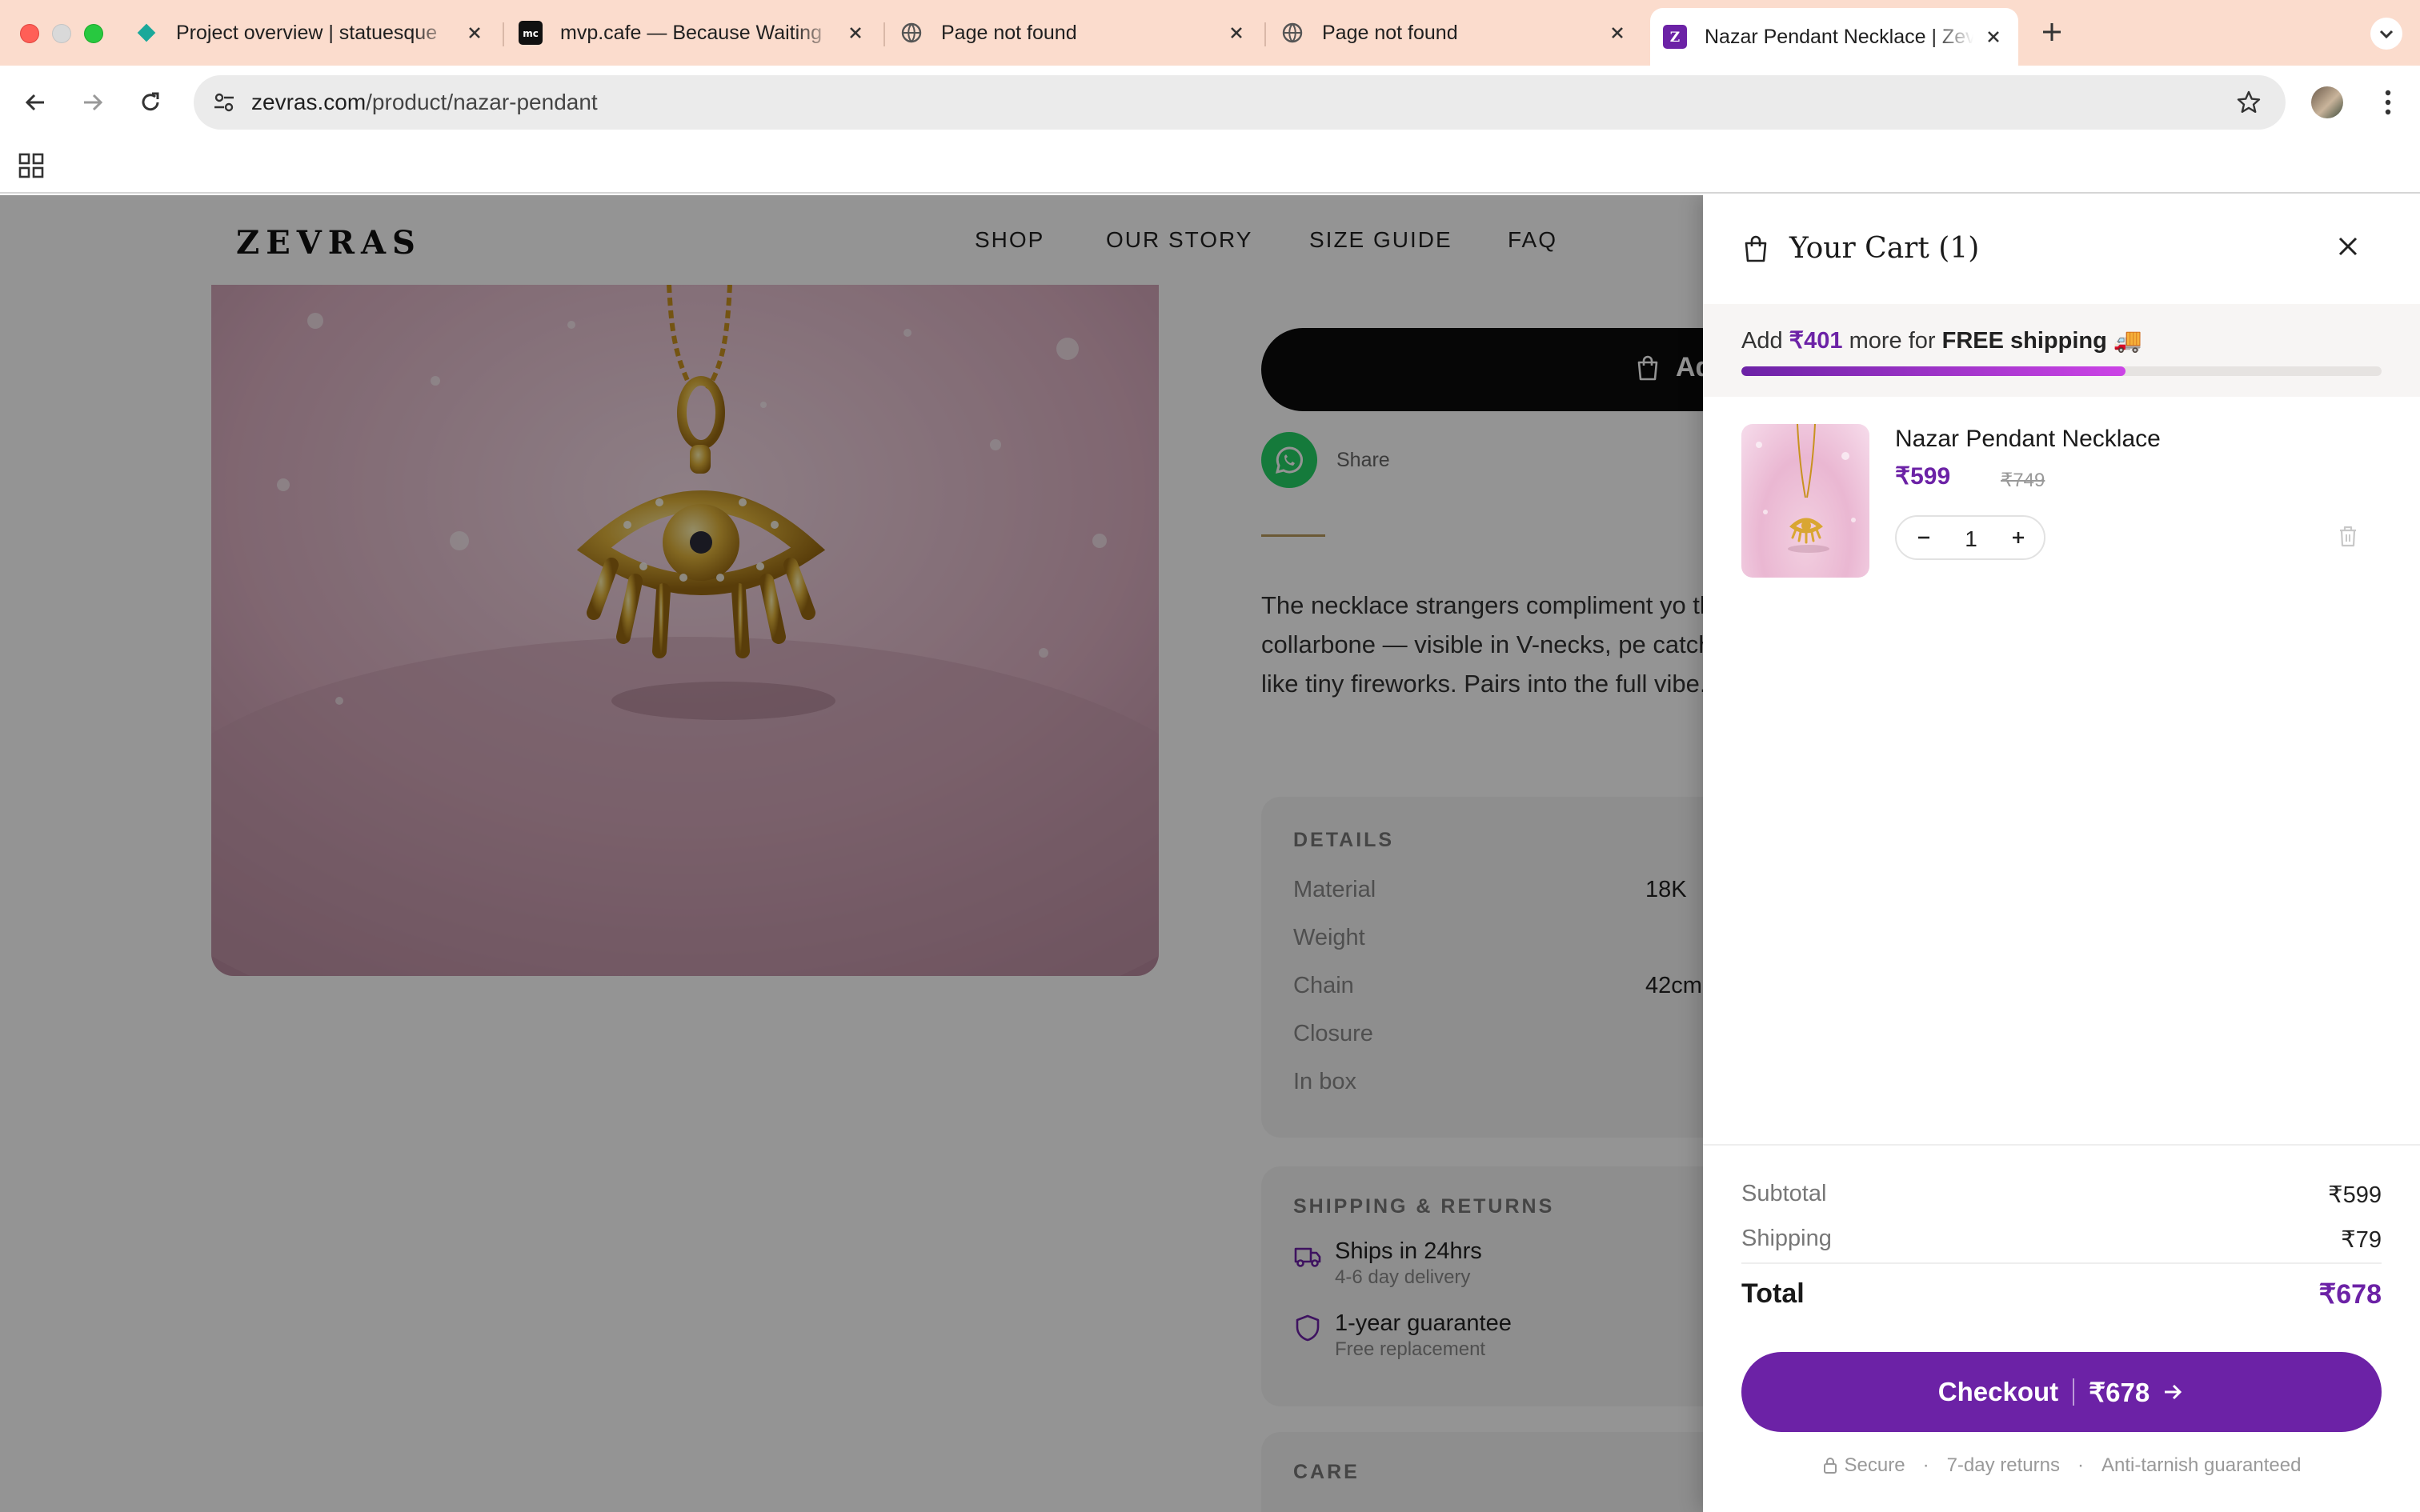  I want to click on svg-text: mc, so click(531, 33).